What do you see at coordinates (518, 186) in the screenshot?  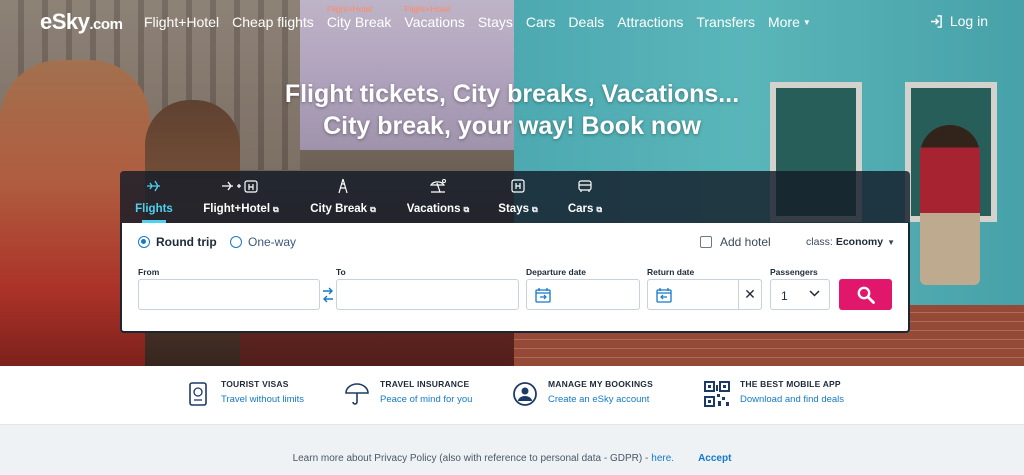 I see `hotel-icon` at bounding box center [518, 186].